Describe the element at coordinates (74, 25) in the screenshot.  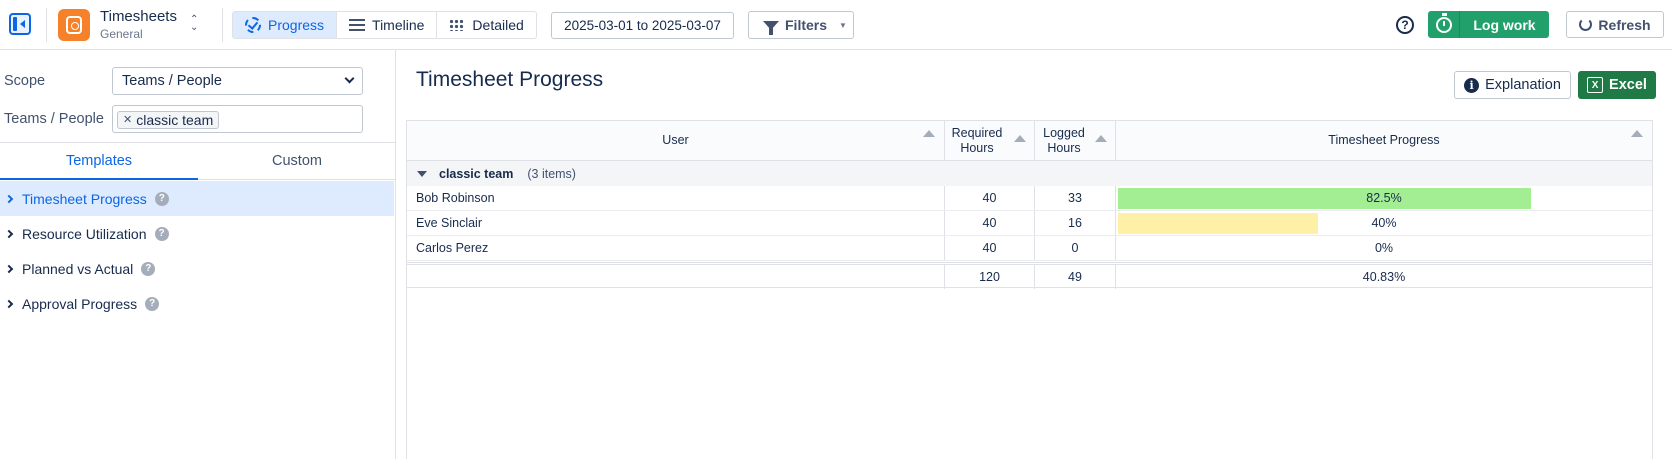
I see `timesheets-app-icon` at that location.